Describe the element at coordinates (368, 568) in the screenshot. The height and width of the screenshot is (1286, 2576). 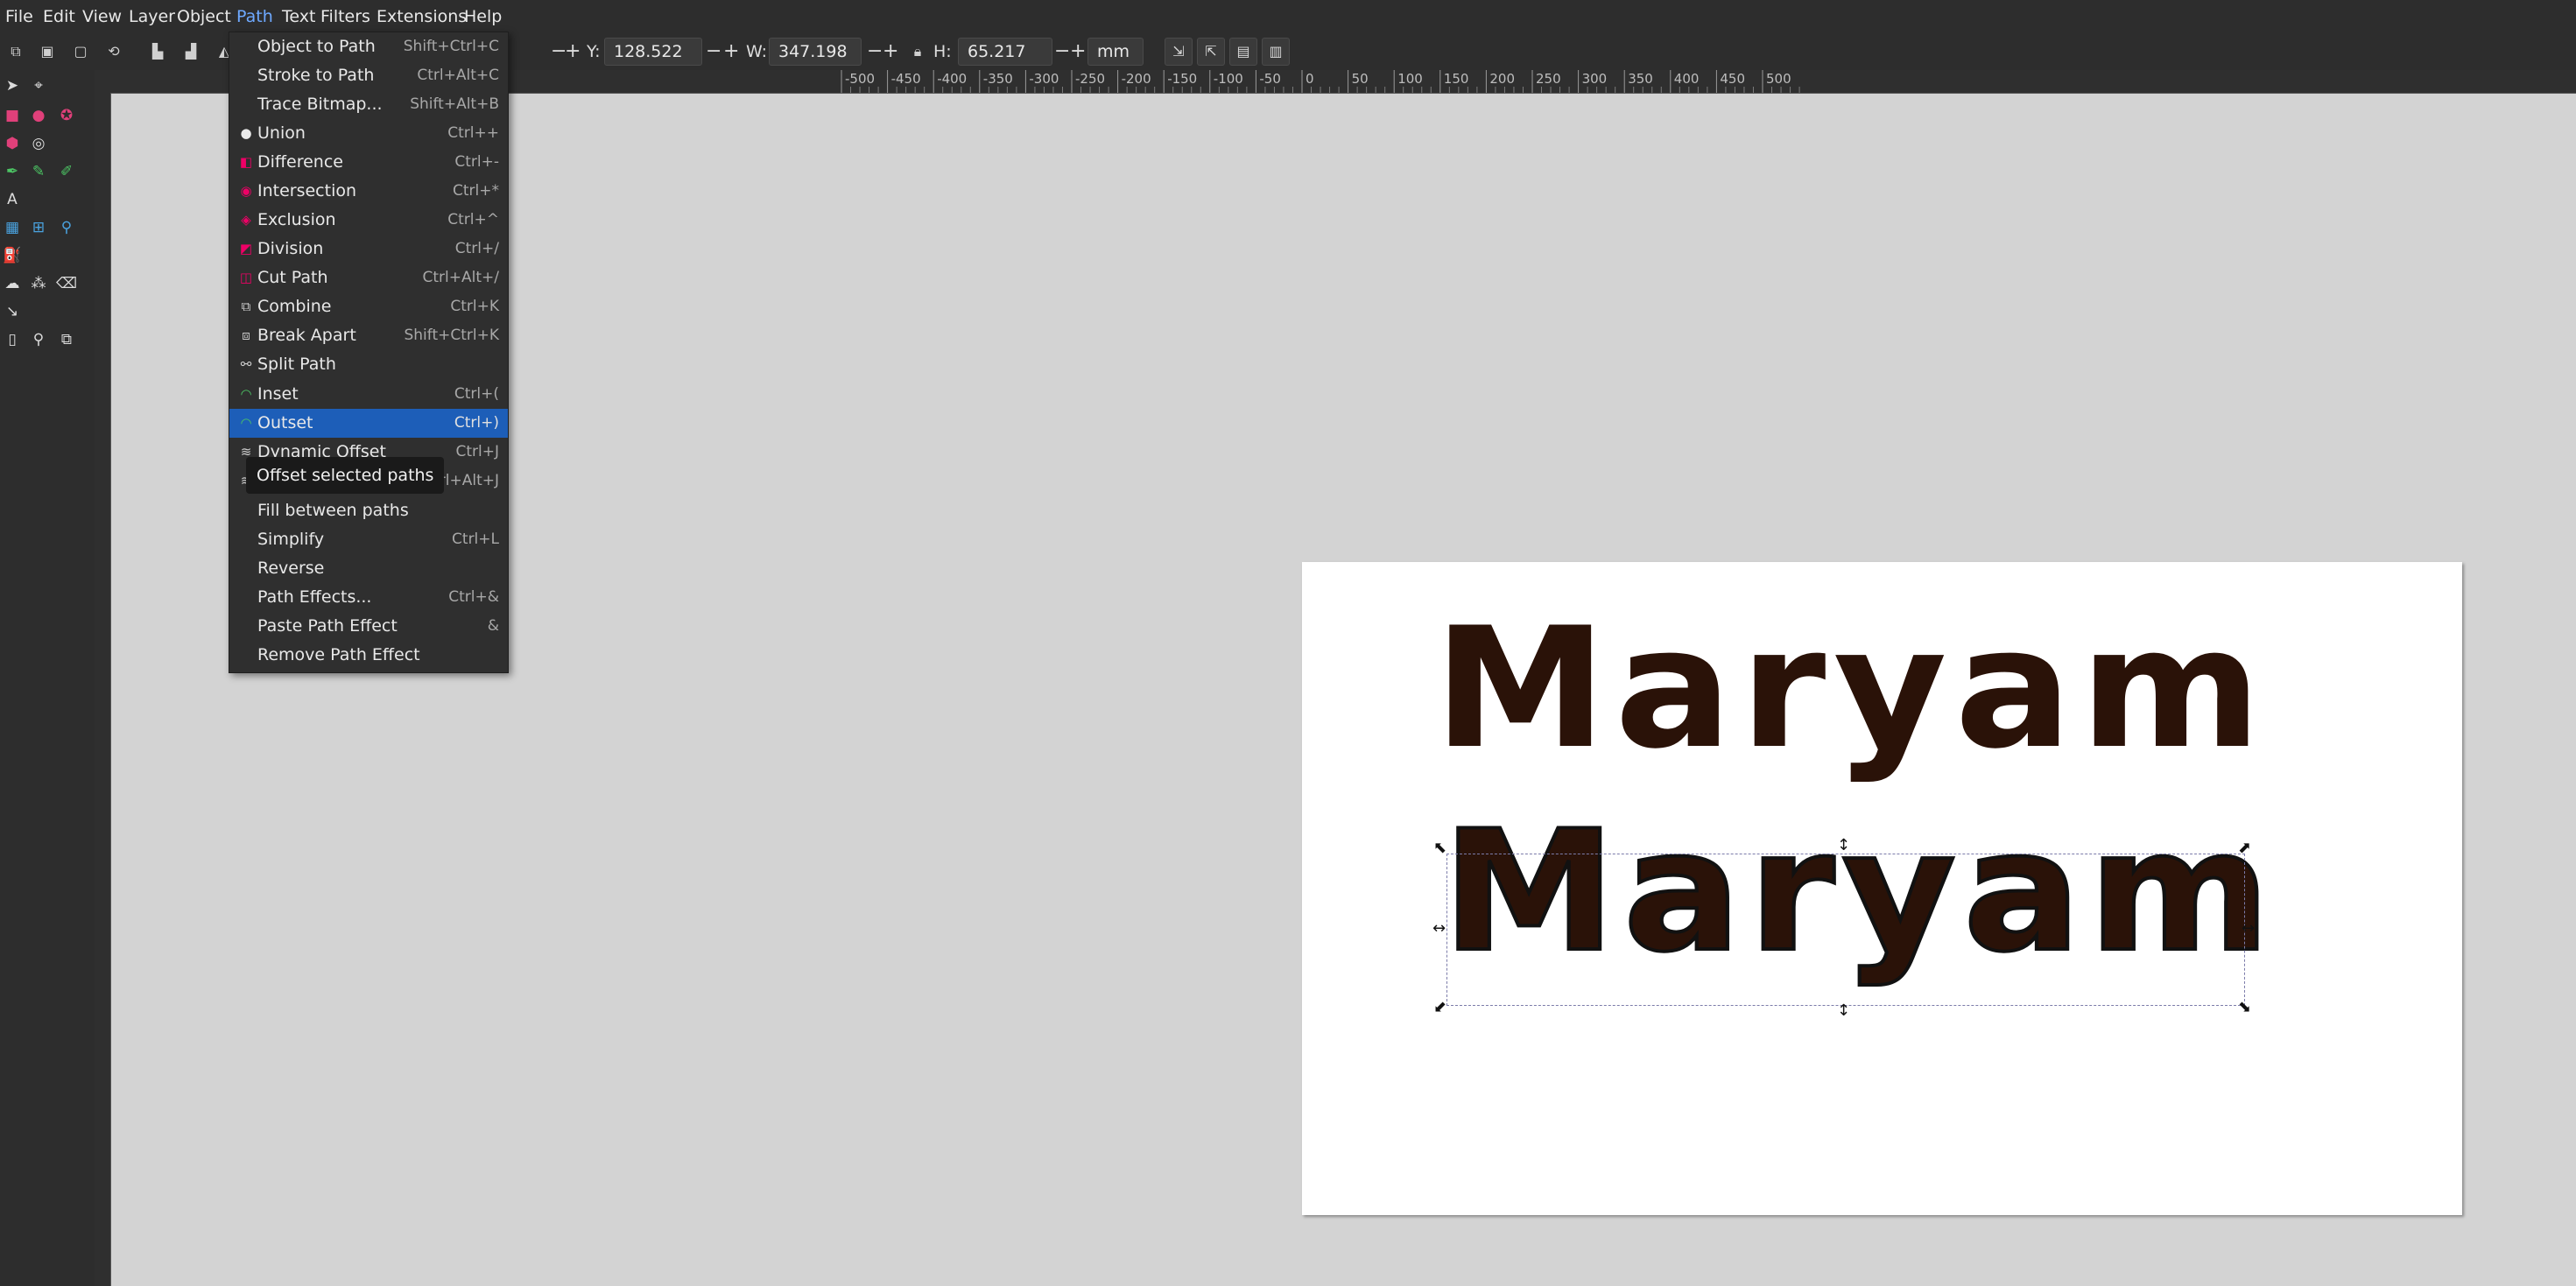
I see `menu-item-reverse: Reverse` at that location.